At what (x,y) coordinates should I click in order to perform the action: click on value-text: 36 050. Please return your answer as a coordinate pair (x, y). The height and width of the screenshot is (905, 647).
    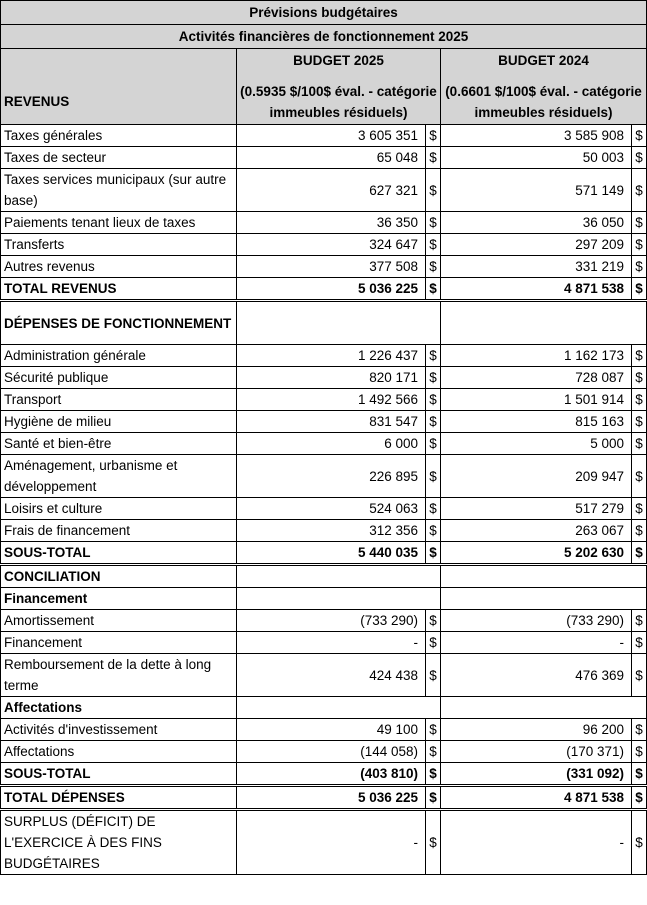
    Looking at the image, I should click on (603, 222).